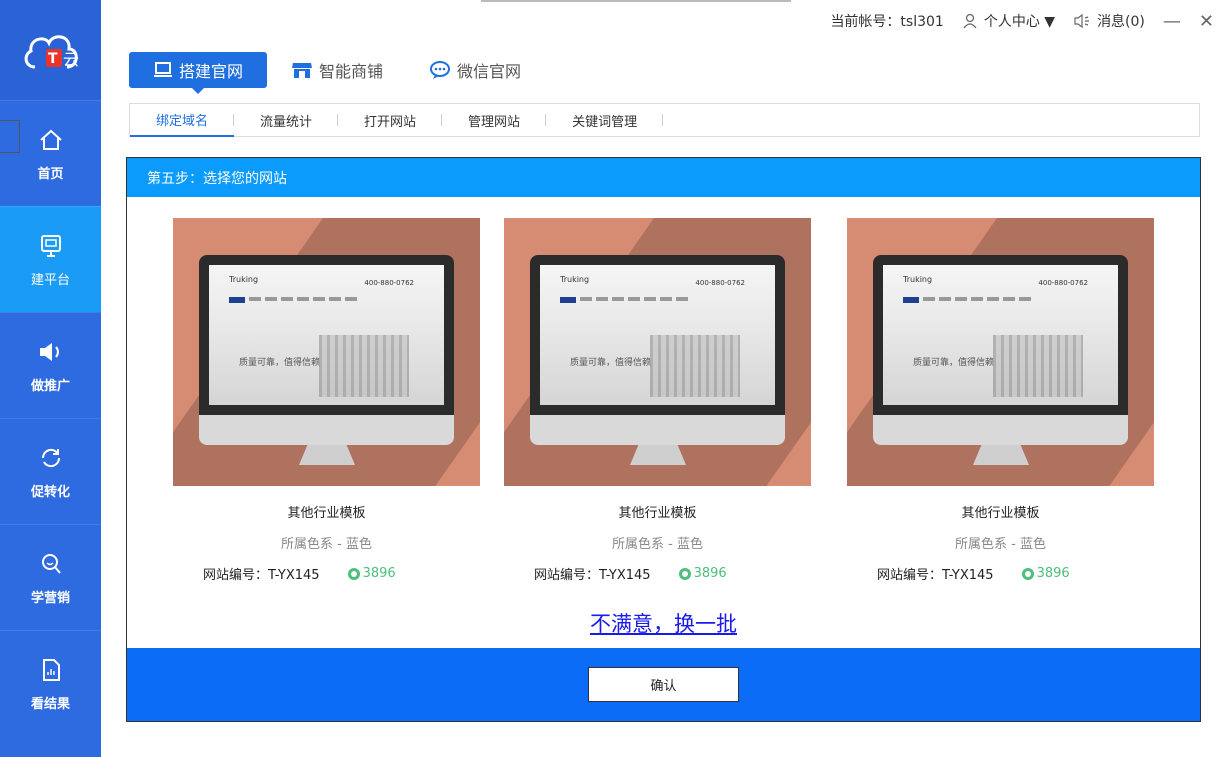 This screenshot has width=1226, height=757. I want to click on tab-label: 微信官网, so click(489, 71).